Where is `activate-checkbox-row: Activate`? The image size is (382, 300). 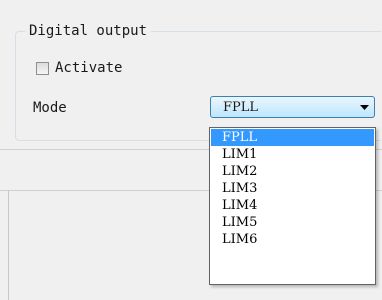 activate-checkbox-row: Activate is located at coordinates (79, 68).